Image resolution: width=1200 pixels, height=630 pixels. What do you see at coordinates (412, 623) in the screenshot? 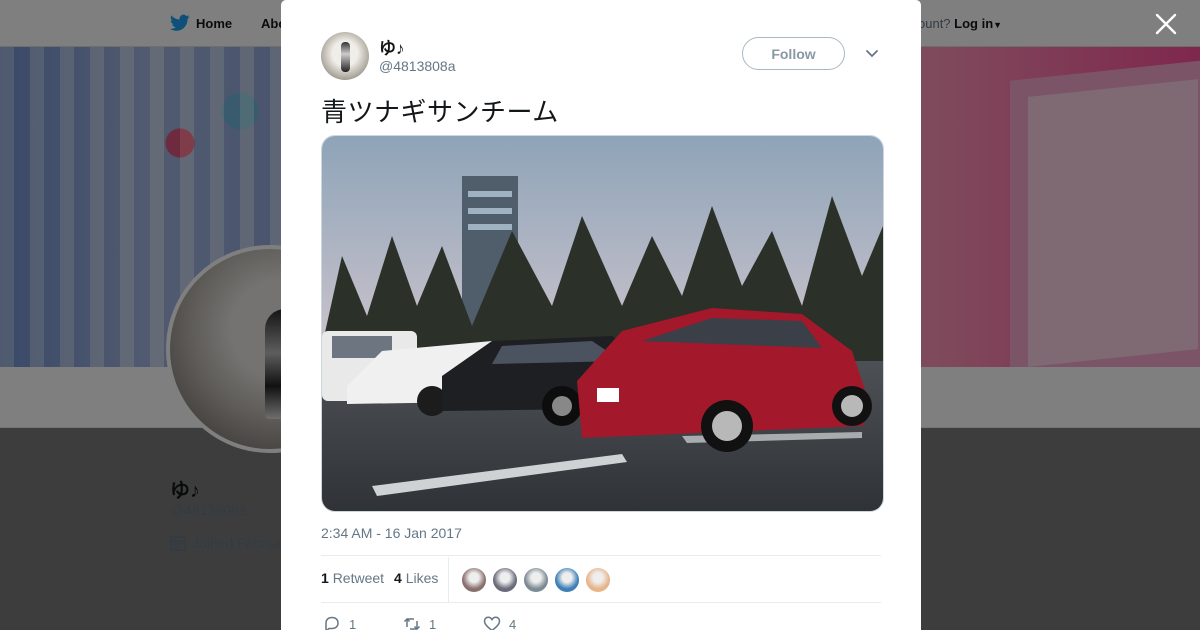
I see `retweet-icon` at bounding box center [412, 623].